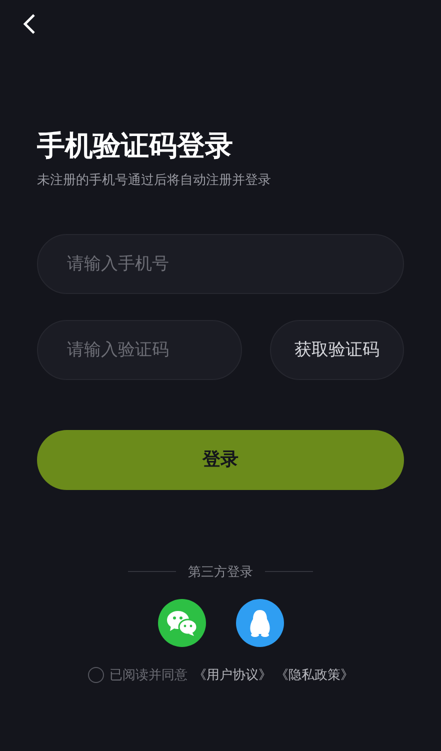 The height and width of the screenshot is (751, 441). I want to click on get-code-button: 获取验证码, so click(337, 350).